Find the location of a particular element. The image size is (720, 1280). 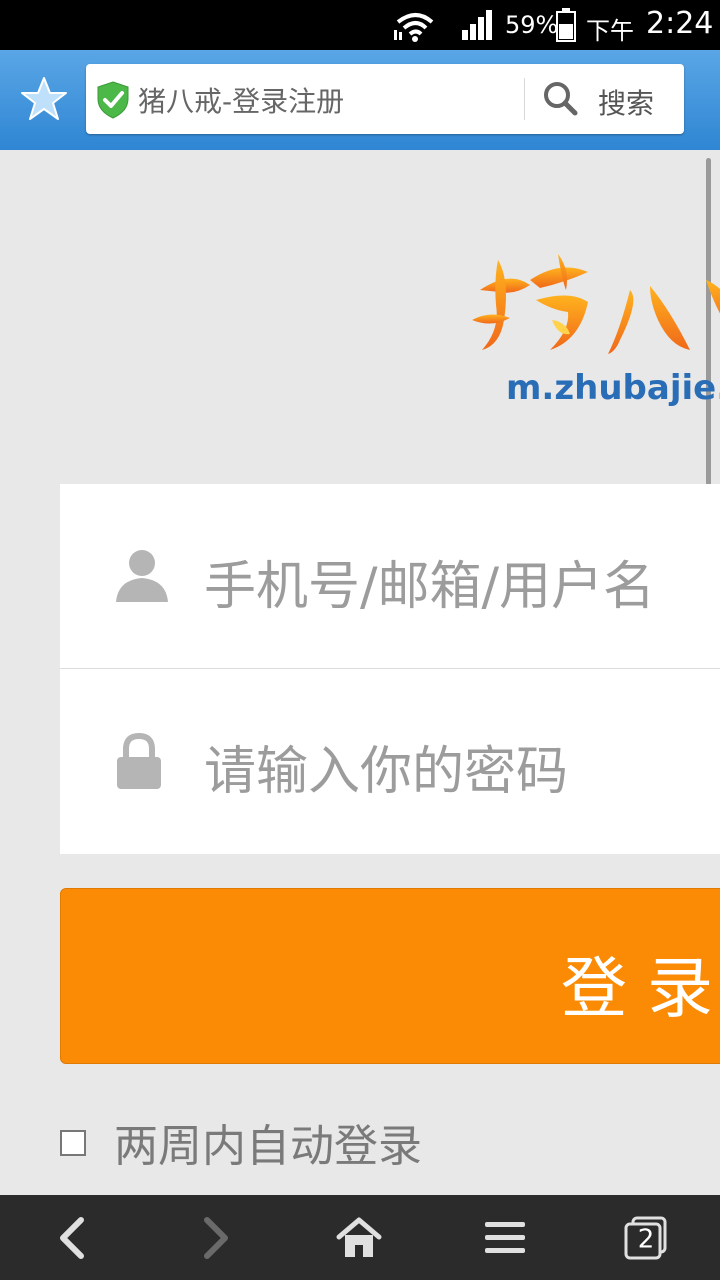

star-icon is located at coordinates (44, 98).